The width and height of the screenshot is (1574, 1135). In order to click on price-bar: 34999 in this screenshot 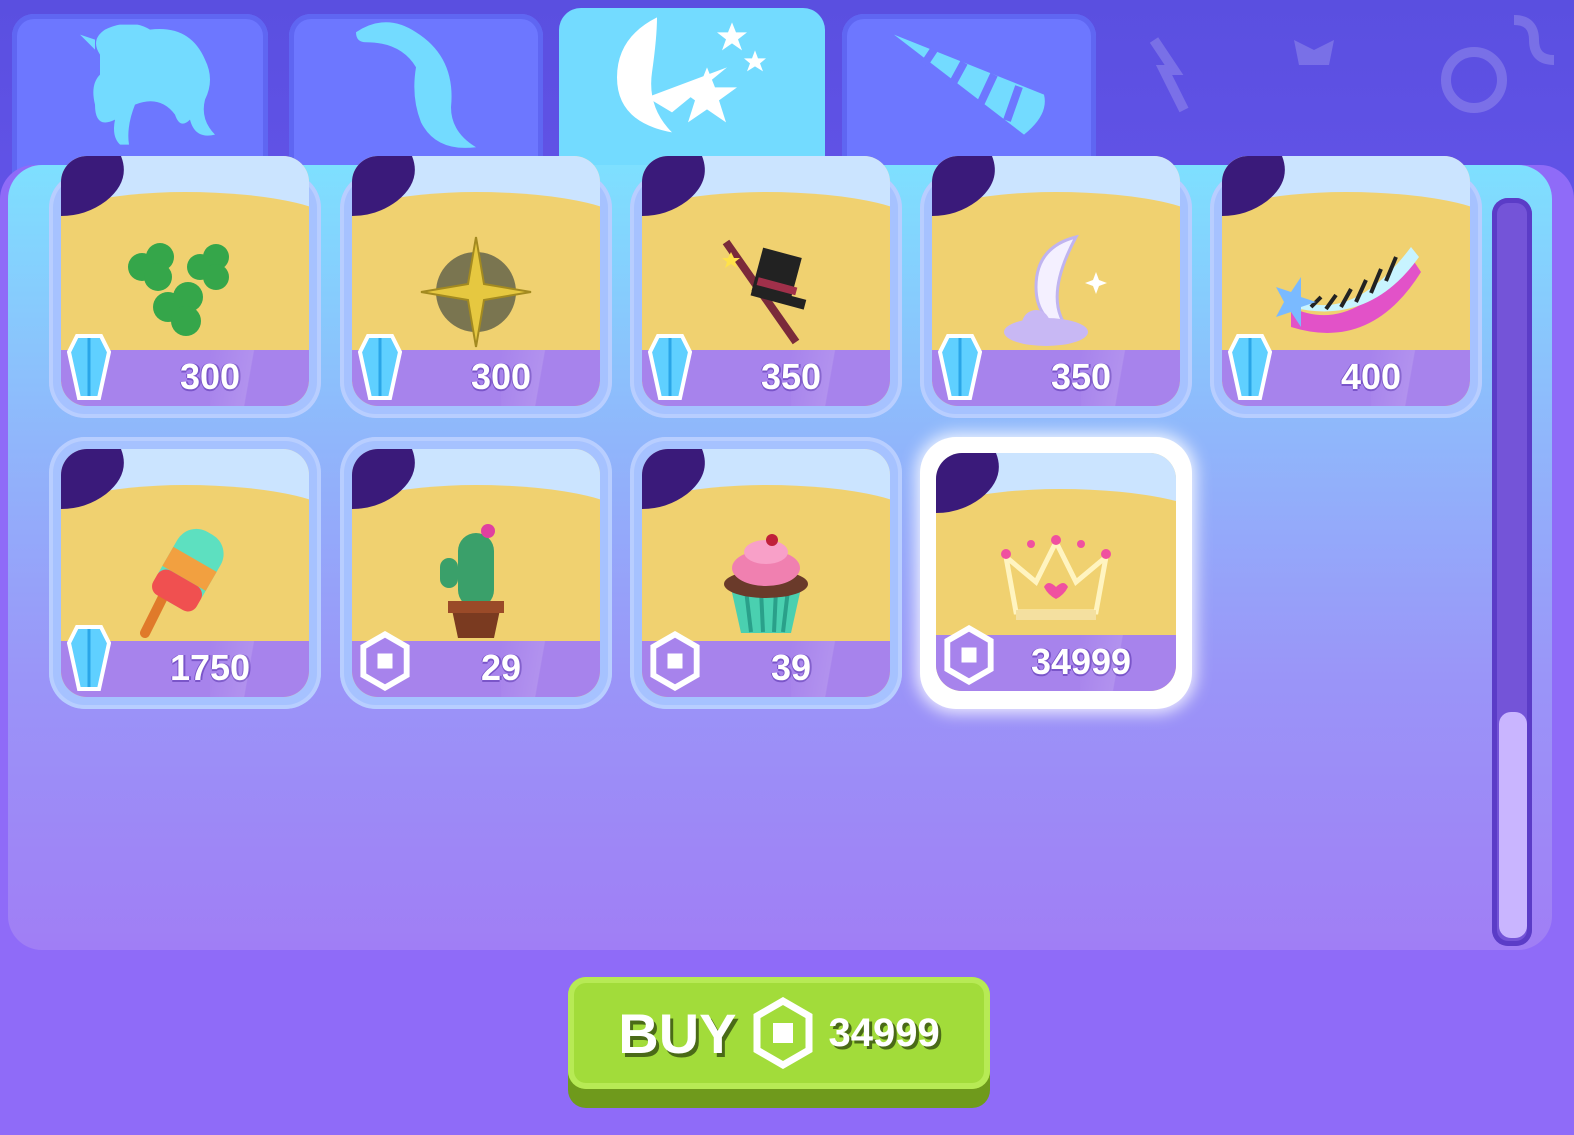, I will do `click(1056, 657)`.